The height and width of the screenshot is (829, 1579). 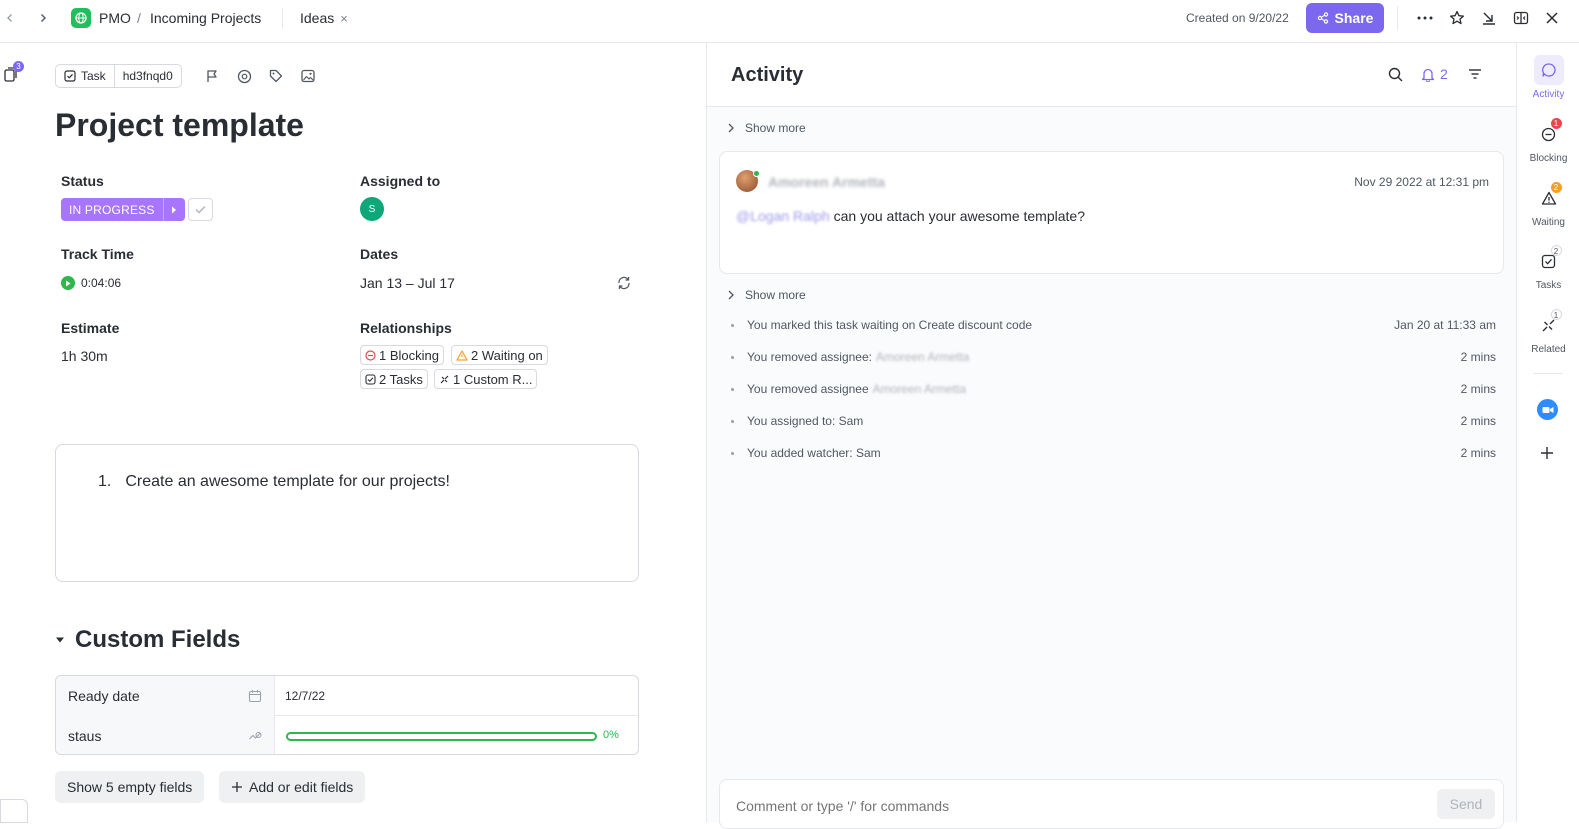 What do you see at coordinates (68, 283) in the screenshot?
I see `play-timer-icon` at bounding box center [68, 283].